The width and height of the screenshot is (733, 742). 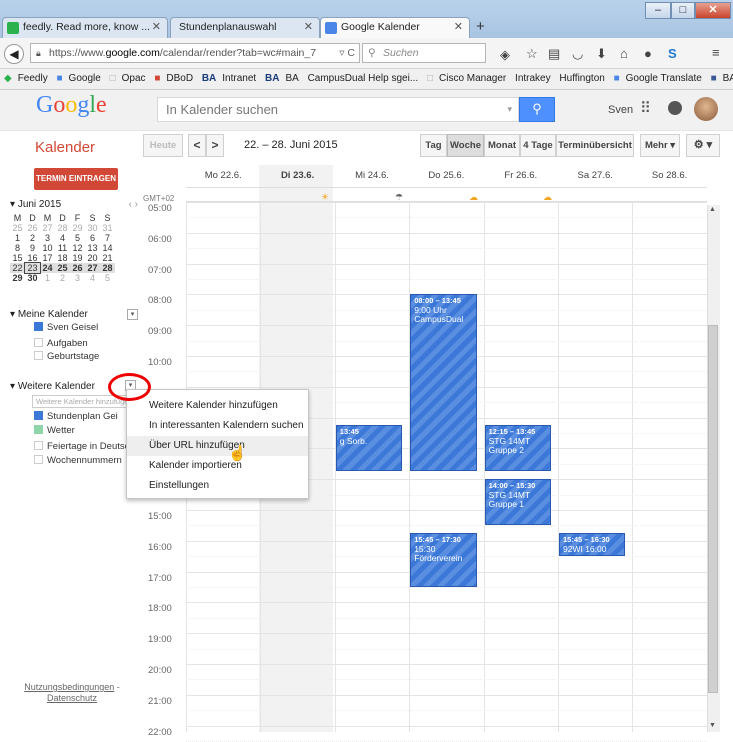 I want to click on mini-day: 10, so click(x=47, y=248).